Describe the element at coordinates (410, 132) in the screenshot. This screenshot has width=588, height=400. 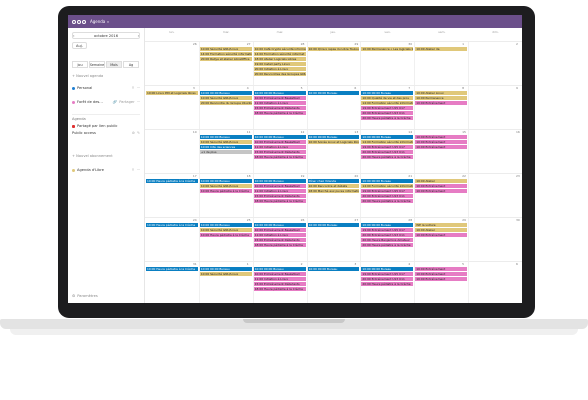
I see `day-number: 14` at that location.